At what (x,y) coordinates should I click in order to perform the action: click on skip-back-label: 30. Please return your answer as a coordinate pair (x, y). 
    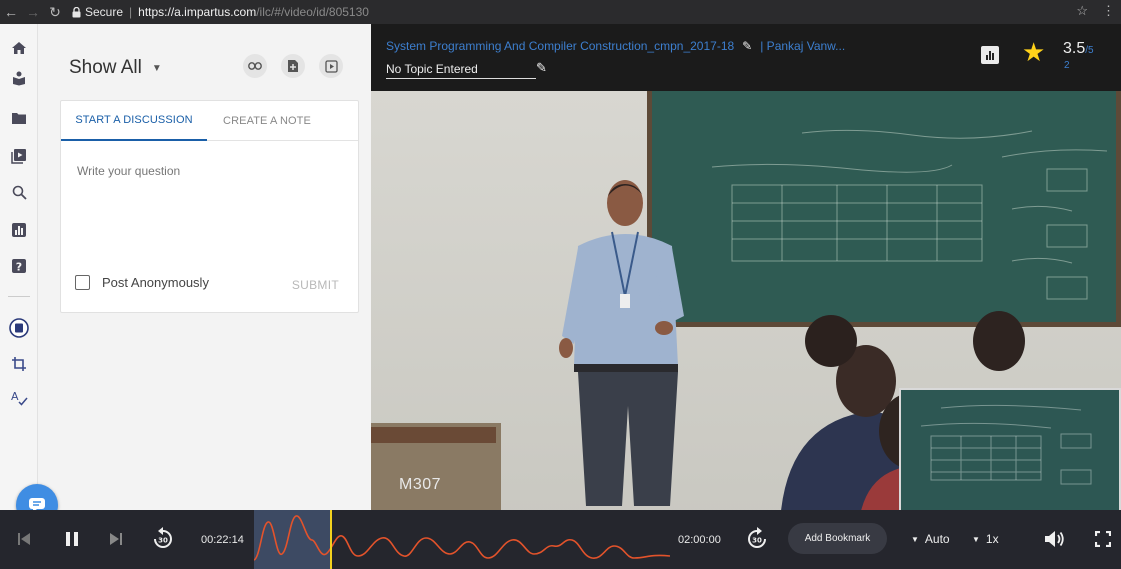
    Looking at the image, I should click on (163, 541).